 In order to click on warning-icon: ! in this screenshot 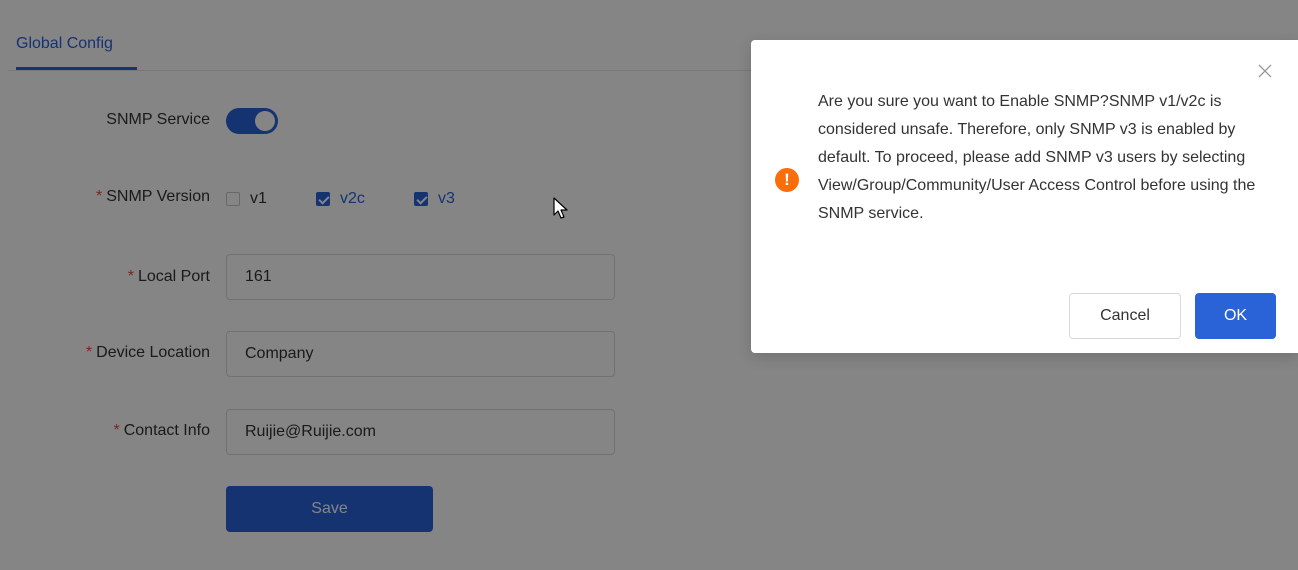, I will do `click(787, 180)`.